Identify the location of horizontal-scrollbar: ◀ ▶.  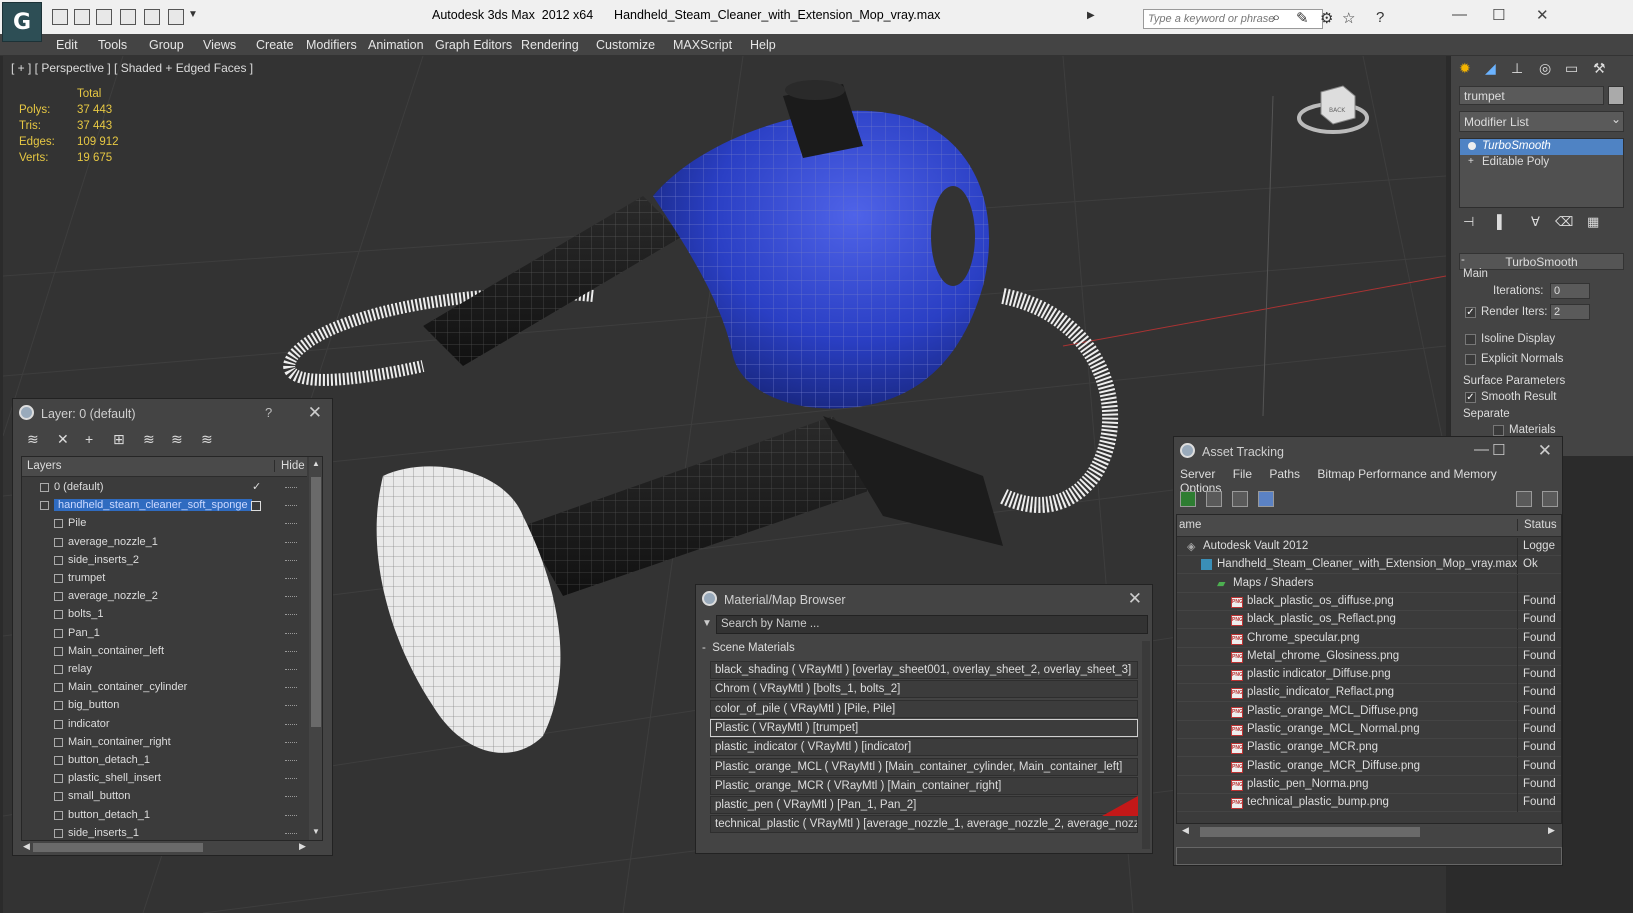
(1369, 832).